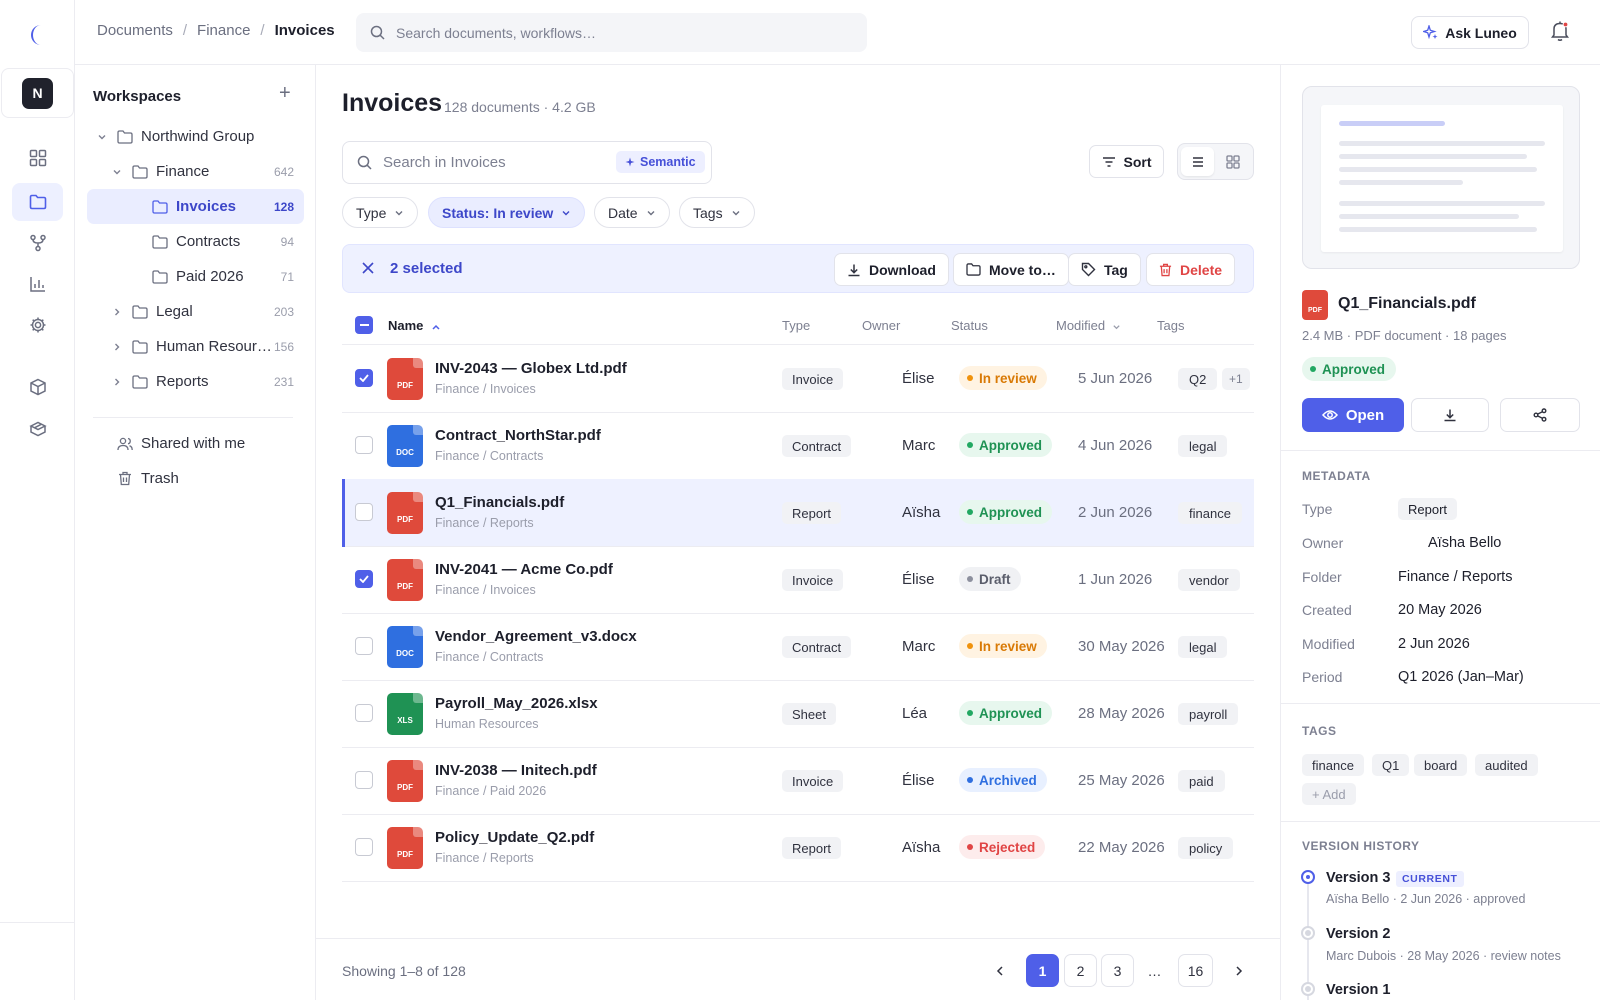 This screenshot has width=1600, height=1000. What do you see at coordinates (1450, 415) in the screenshot?
I see `details-download-button` at bounding box center [1450, 415].